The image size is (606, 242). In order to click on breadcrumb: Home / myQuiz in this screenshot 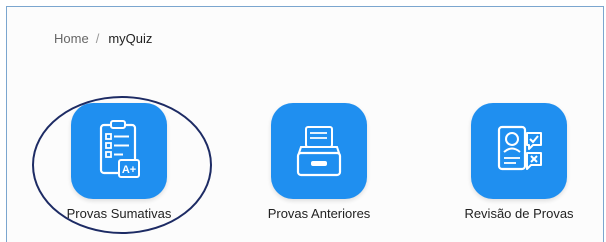, I will do `click(103, 38)`.